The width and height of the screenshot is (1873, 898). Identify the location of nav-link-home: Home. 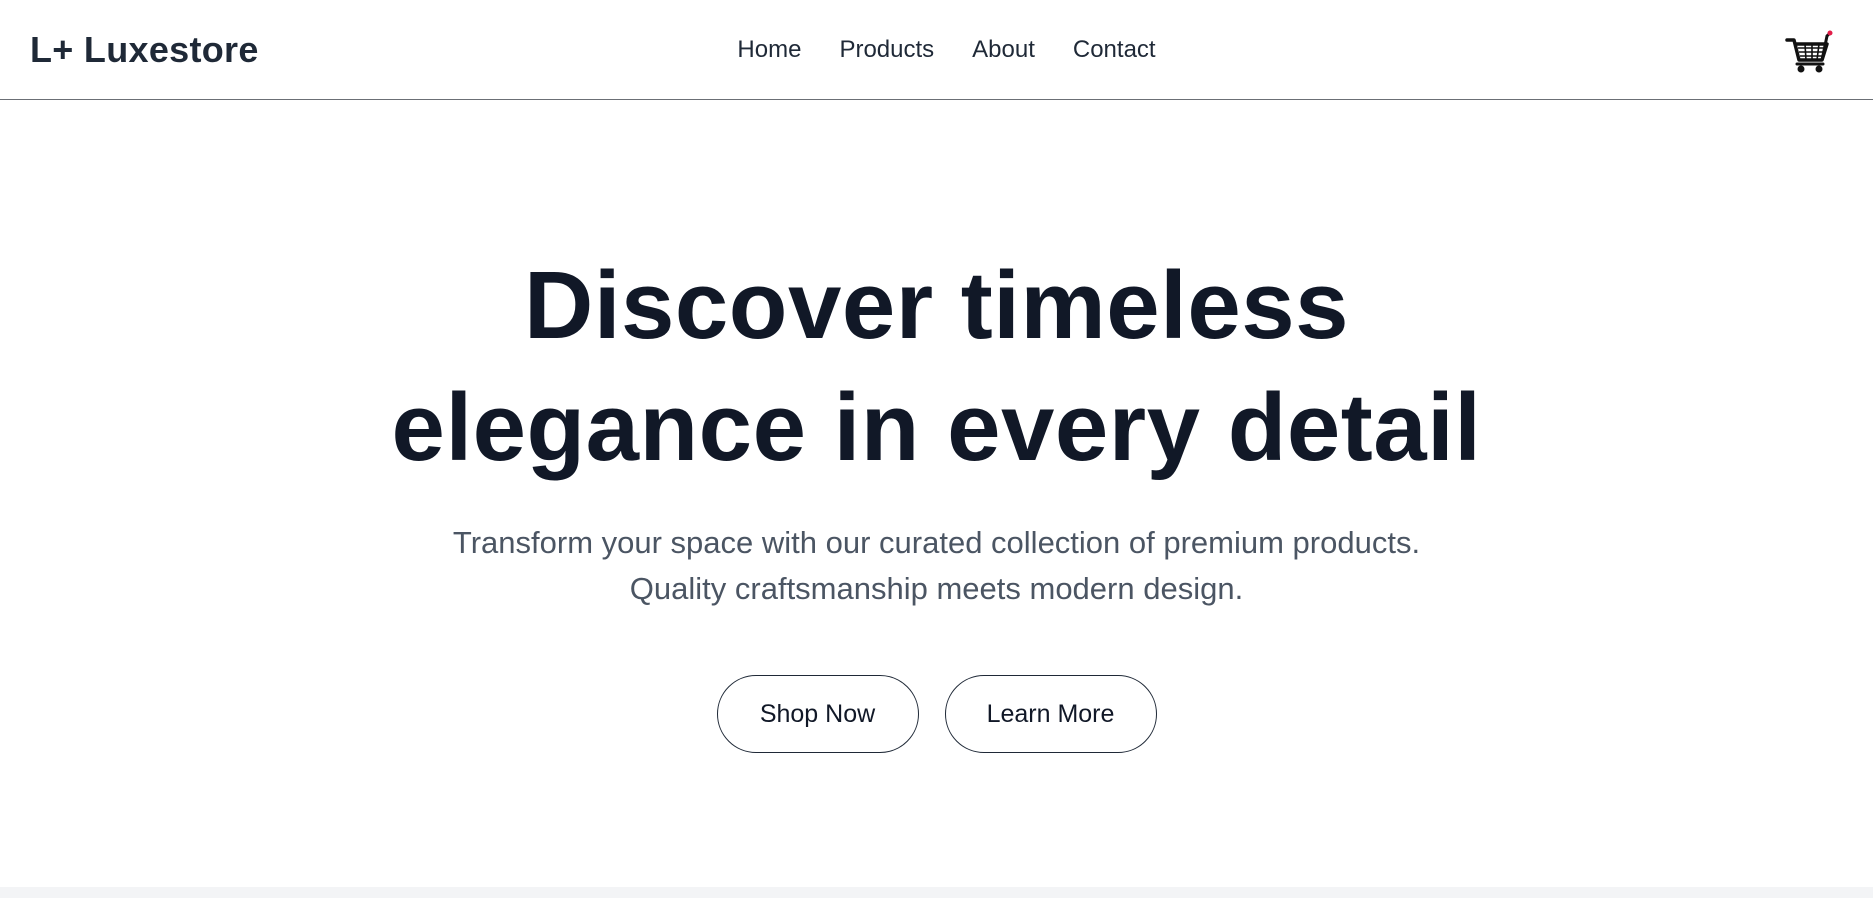
(769, 50).